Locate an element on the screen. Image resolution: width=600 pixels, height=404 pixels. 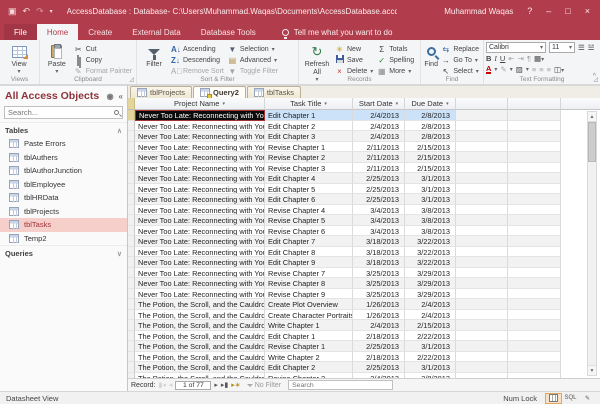
cell-start-date: 2/25/2013 is located at coordinates (379, 367).